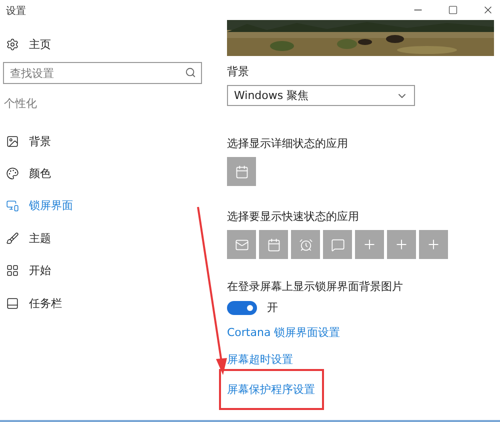  I want to click on alarm-icon, so click(305, 245).